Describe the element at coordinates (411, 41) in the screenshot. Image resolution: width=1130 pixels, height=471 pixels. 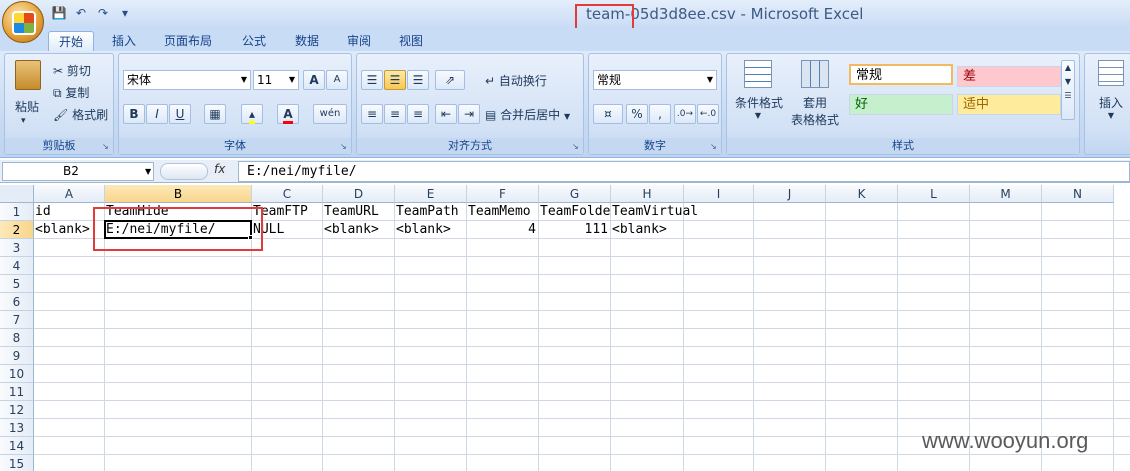
I see `tab-view: 视图` at that location.